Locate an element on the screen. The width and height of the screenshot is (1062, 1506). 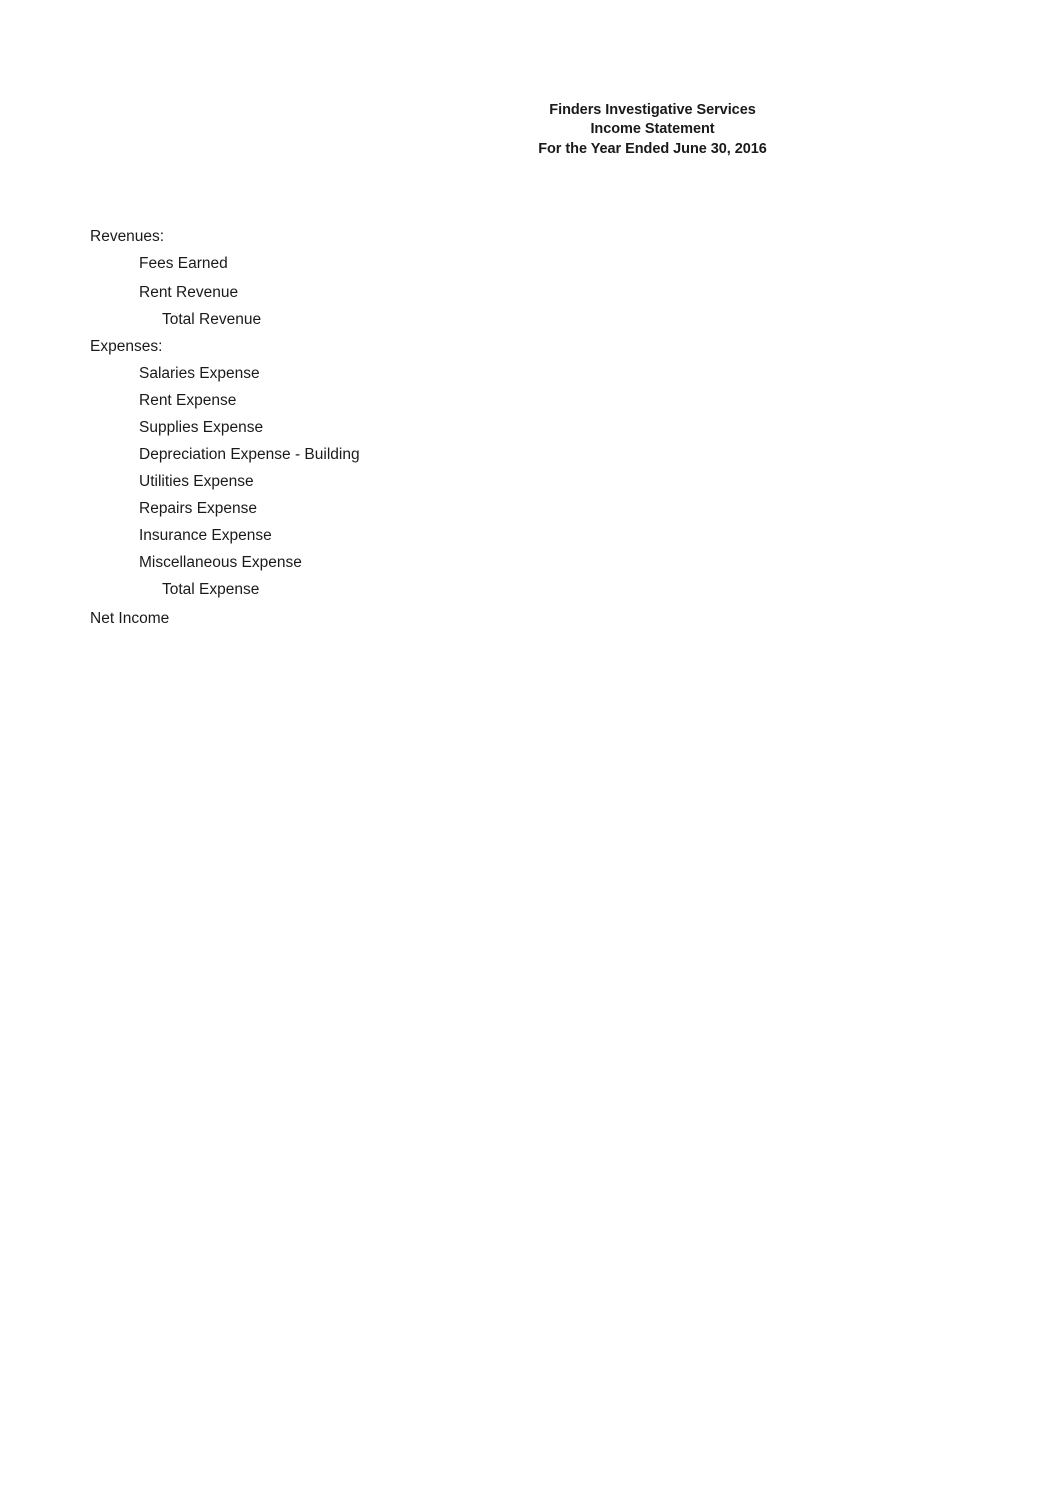
line-item-label: Supplies Expense is located at coordinates (201, 427).